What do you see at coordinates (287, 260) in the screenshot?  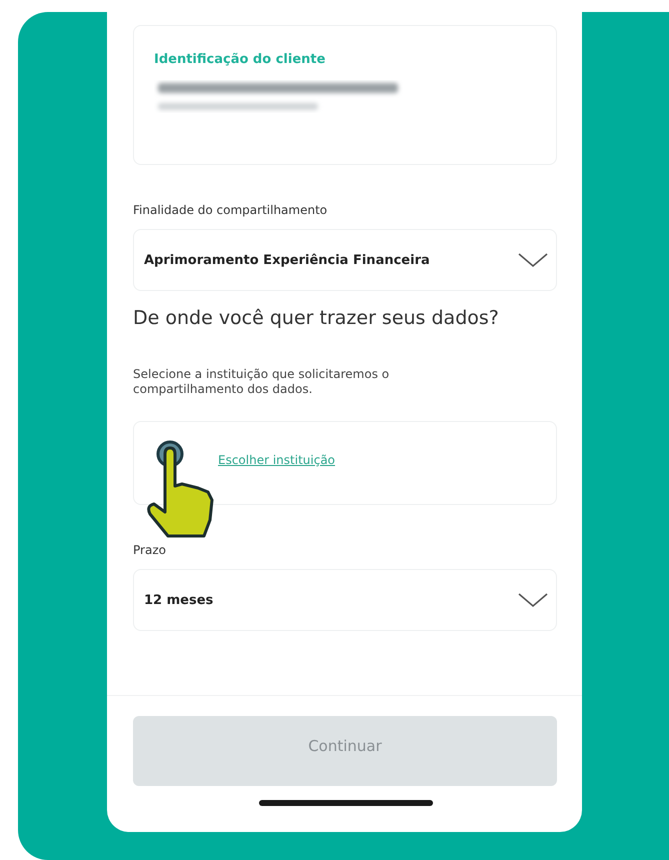 I see `dropdown-value: Aprimoramento Experiência Financeira` at bounding box center [287, 260].